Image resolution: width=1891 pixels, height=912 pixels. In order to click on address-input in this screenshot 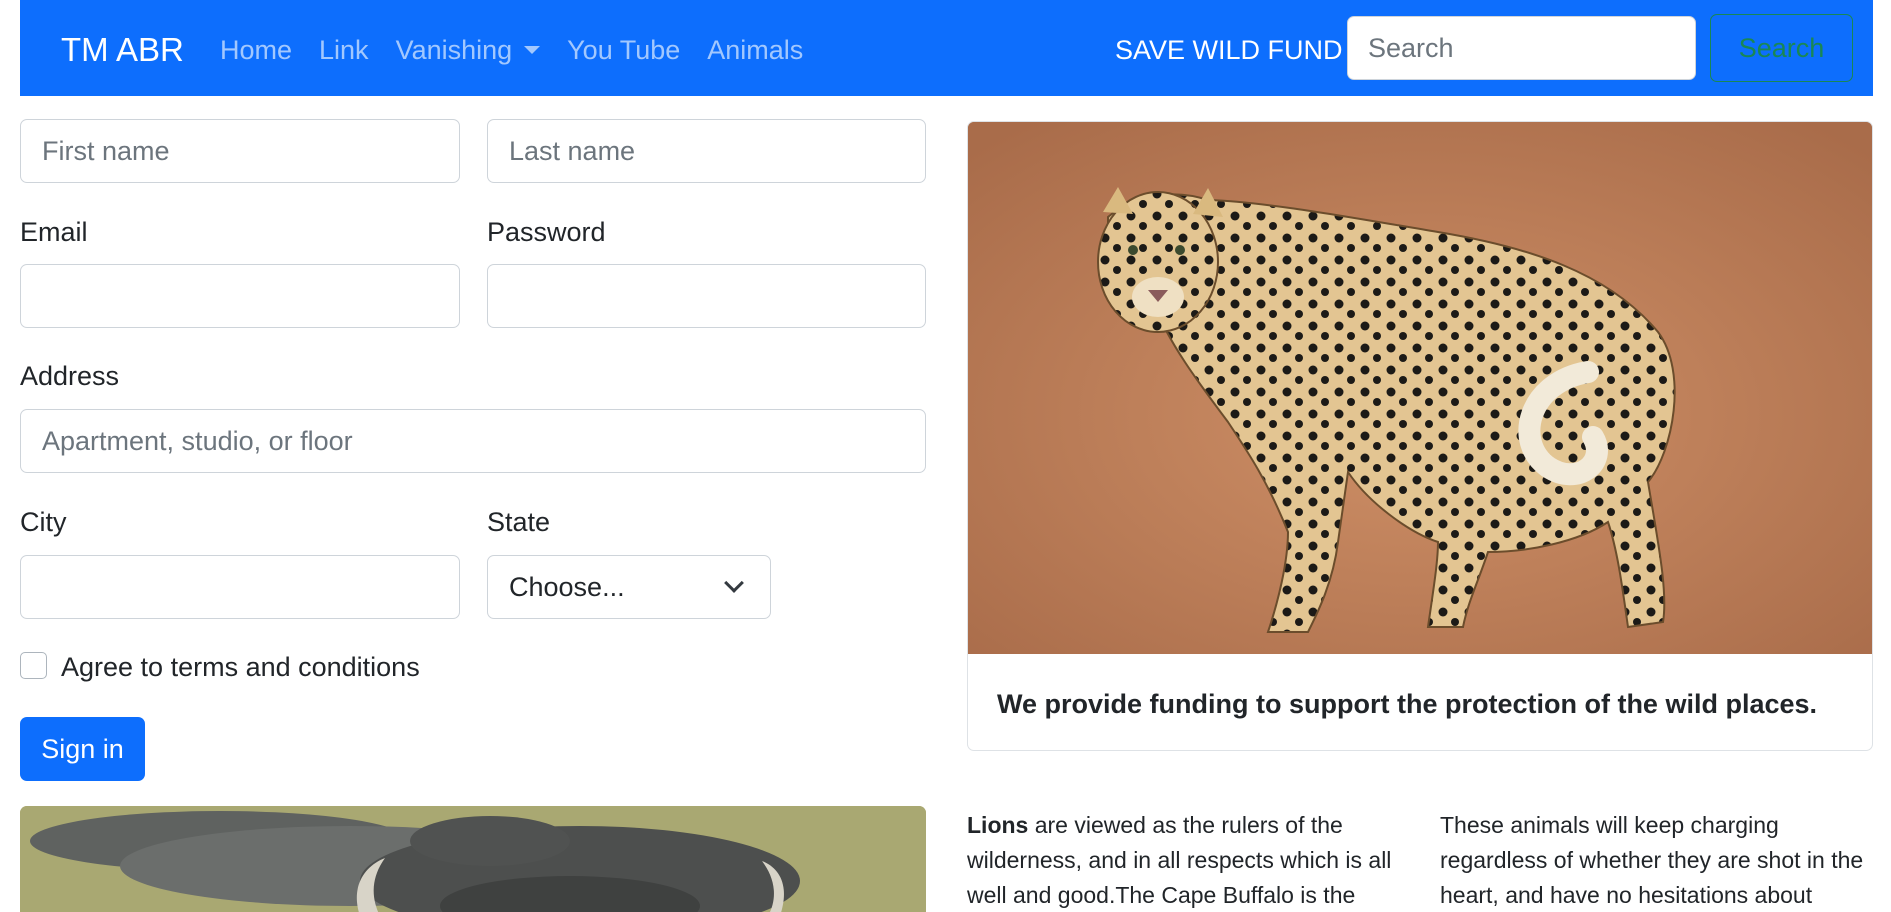, I will do `click(473, 441)`.